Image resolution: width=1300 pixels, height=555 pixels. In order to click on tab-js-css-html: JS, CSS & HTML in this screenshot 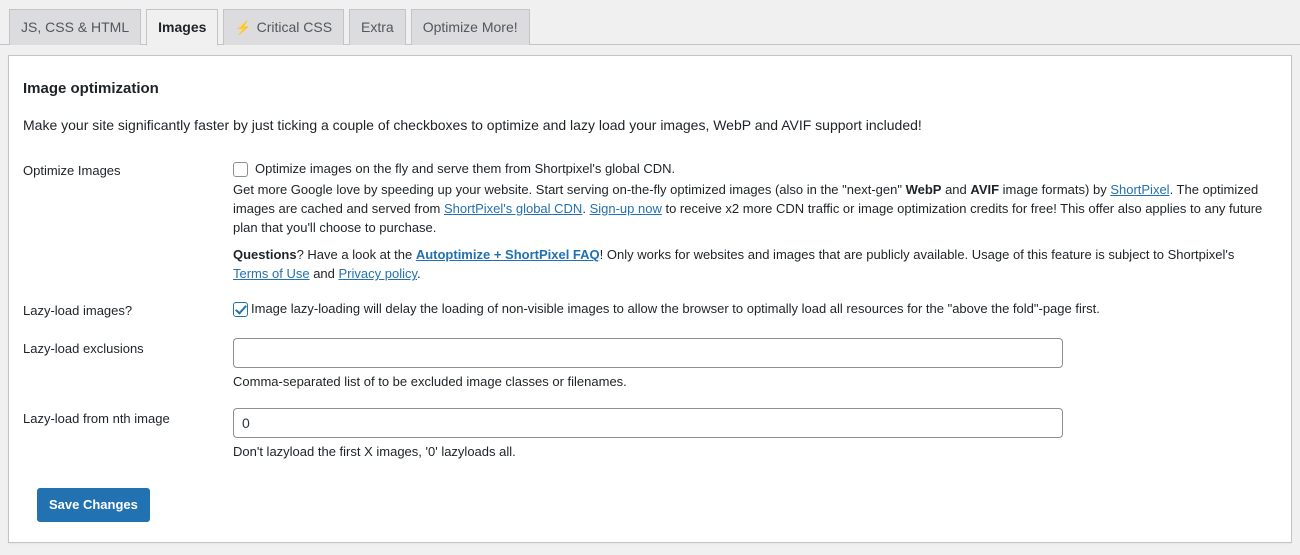, I will do `click(75, 27)`.